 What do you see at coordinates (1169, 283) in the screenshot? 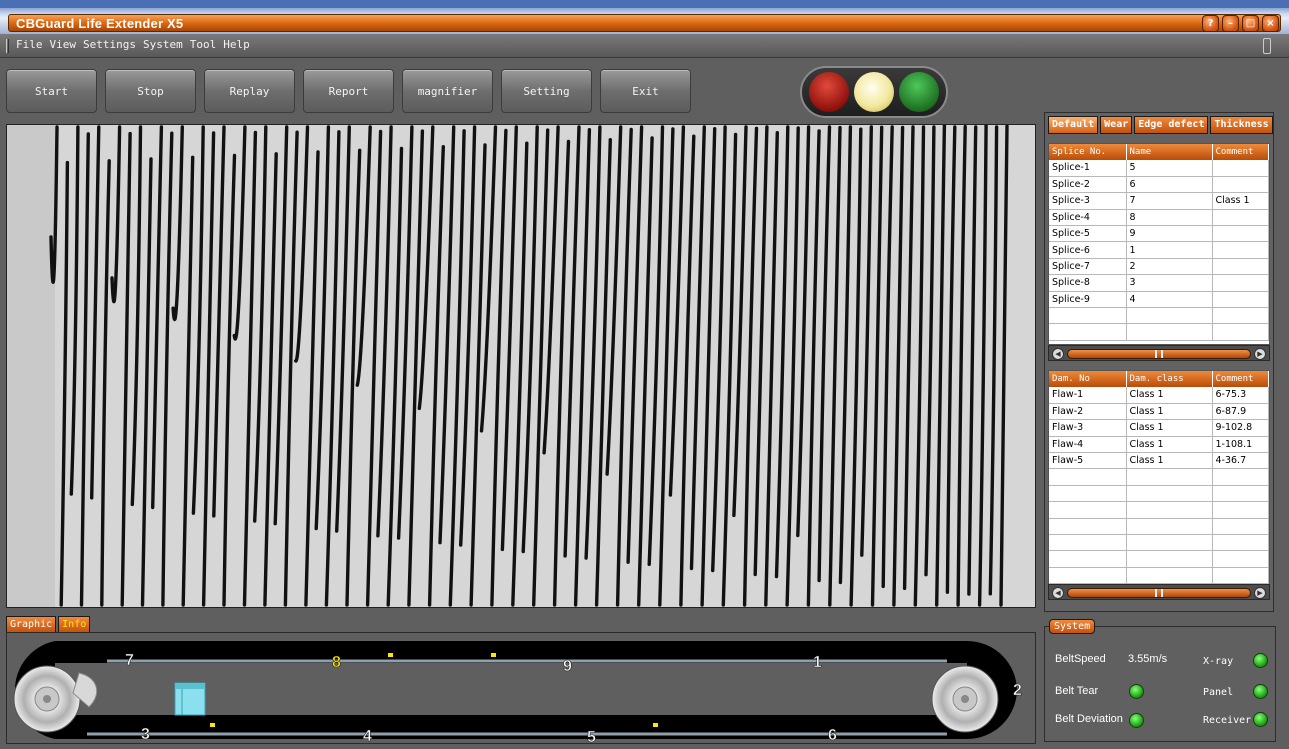
I see `table-cell: 3` at bounding box center [1169, 283].